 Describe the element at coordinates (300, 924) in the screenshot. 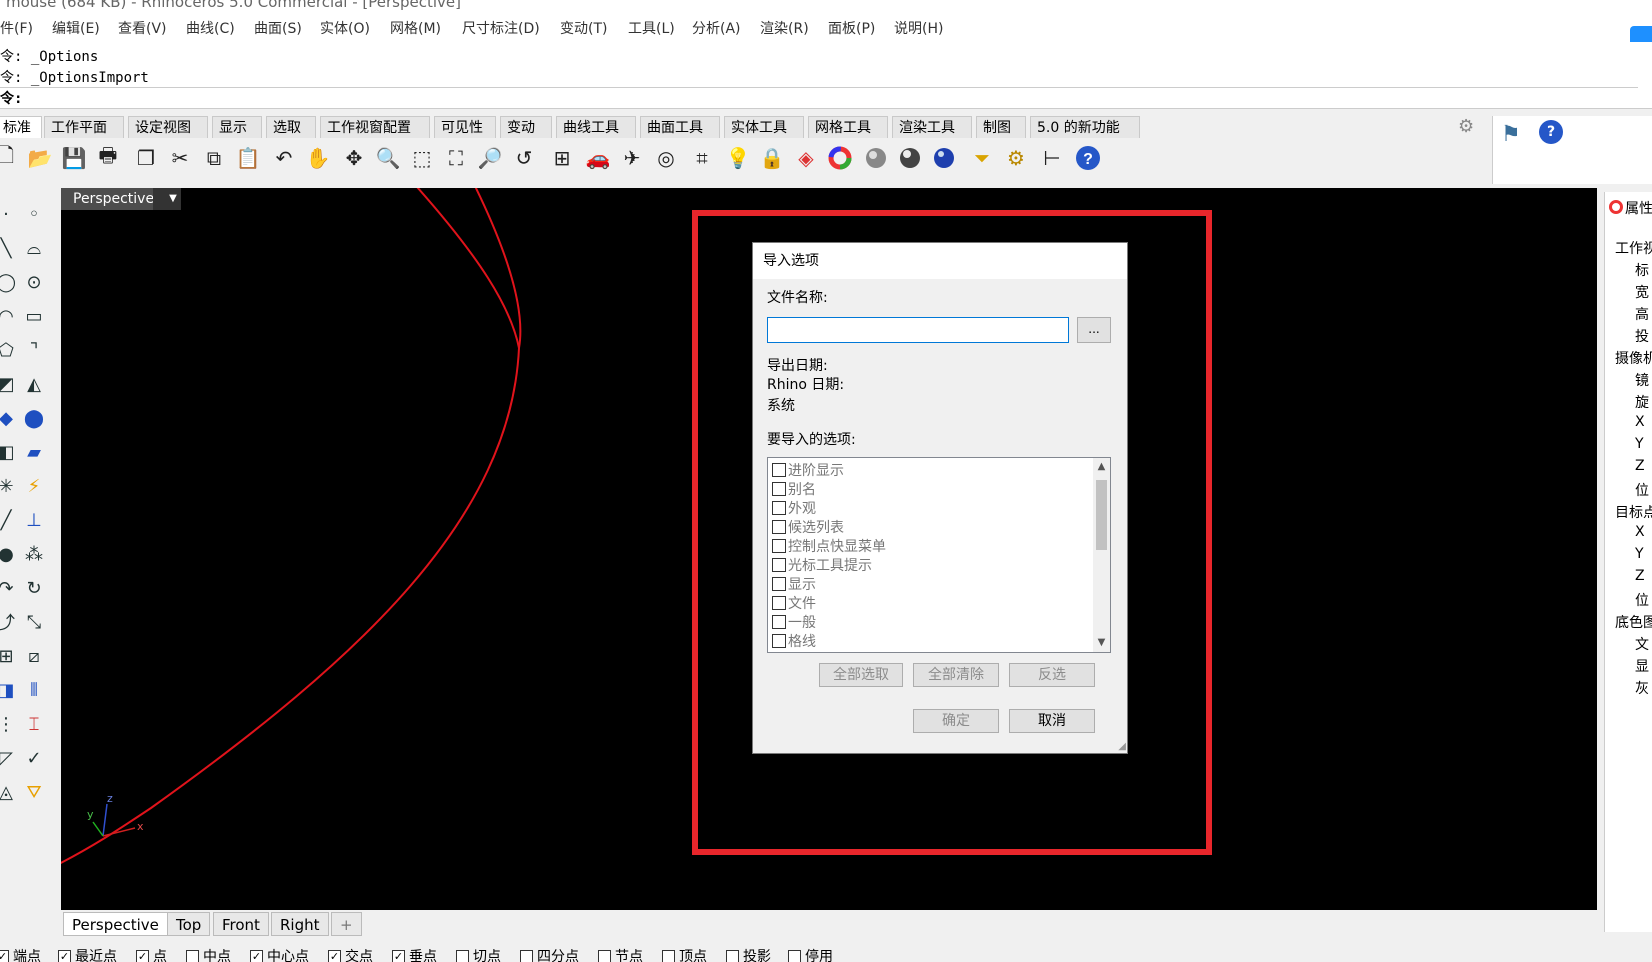

I see `tab-right: Right` at that location.